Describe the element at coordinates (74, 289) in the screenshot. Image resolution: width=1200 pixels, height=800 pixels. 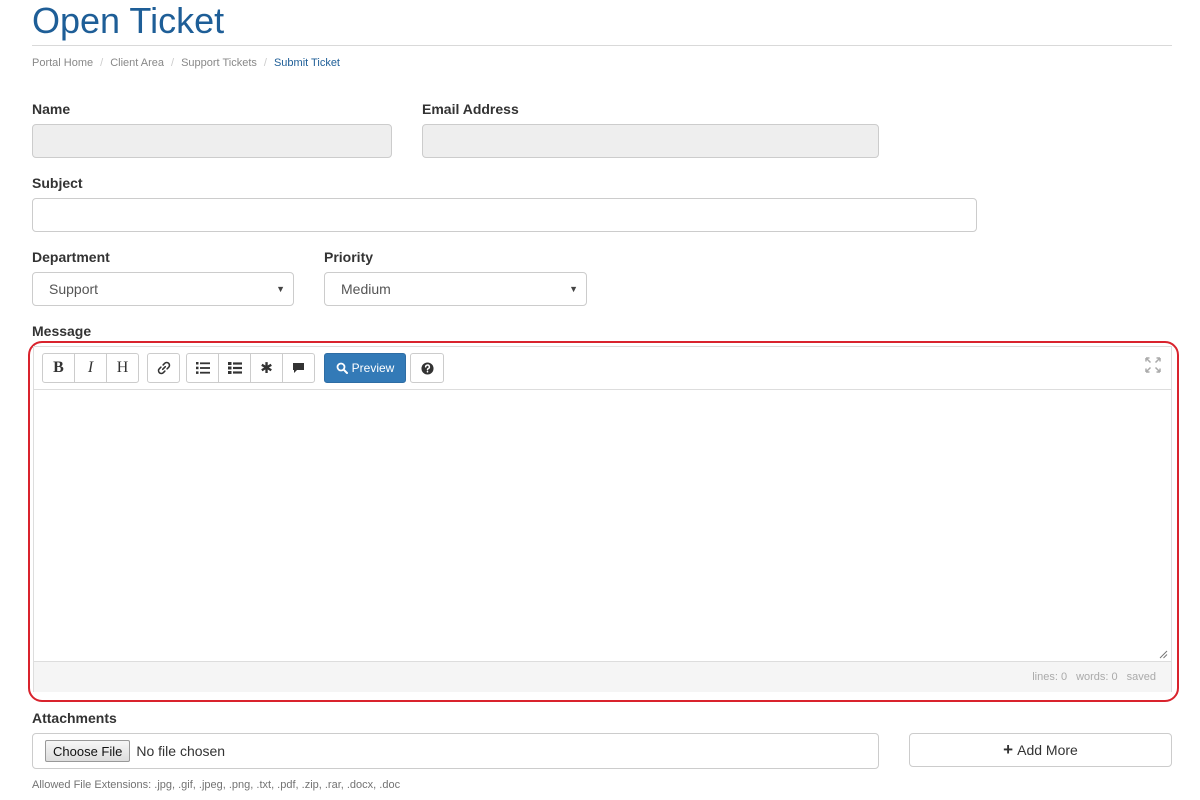
I see `department-selected-value: Support` at that location.